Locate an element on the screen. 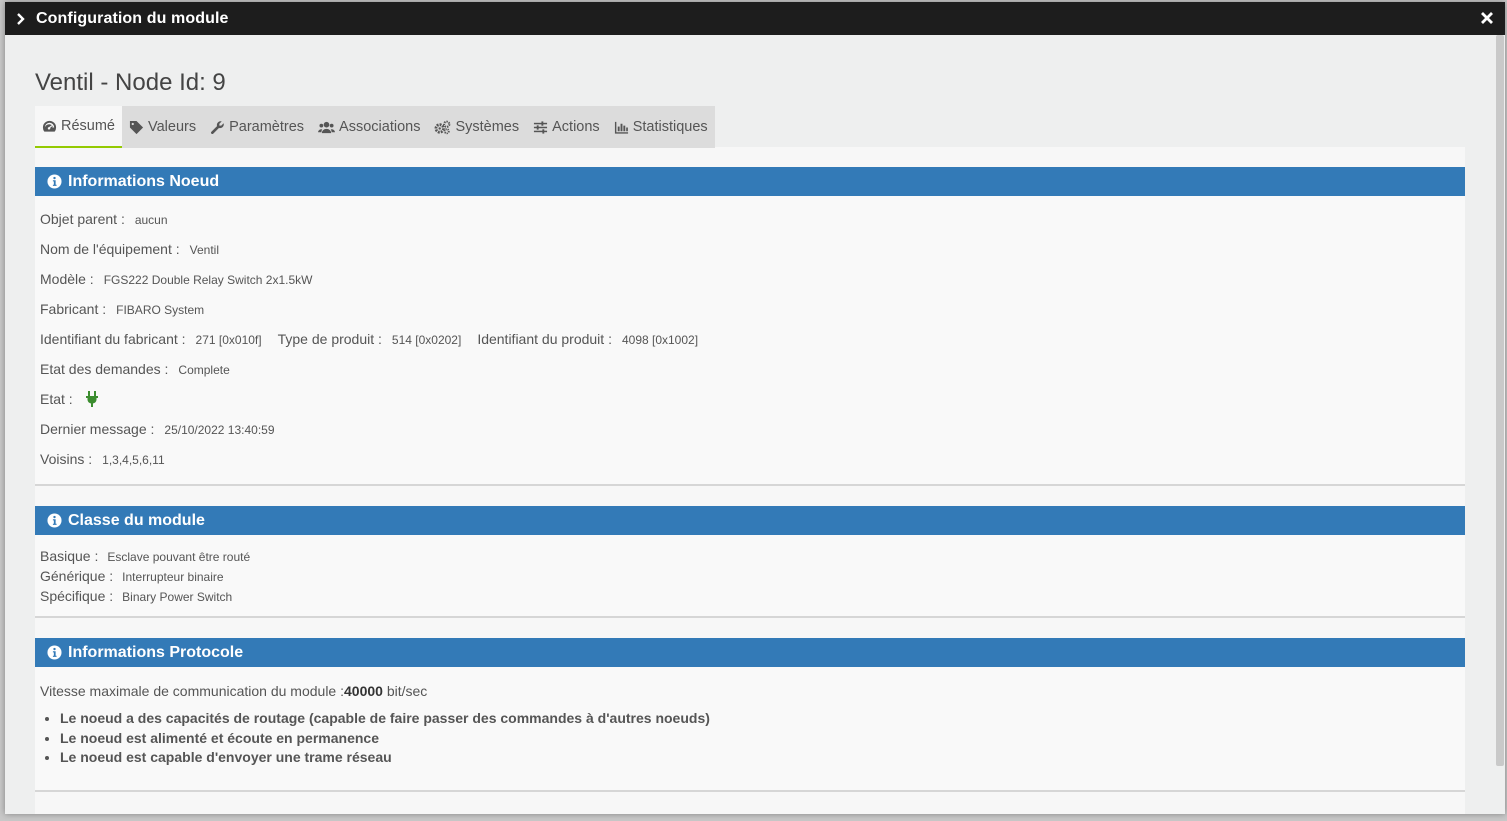 Image resolution: width=1507 pixels, height=821 pixels. scrollbar-thumb is located at coordinates (1500, 400).